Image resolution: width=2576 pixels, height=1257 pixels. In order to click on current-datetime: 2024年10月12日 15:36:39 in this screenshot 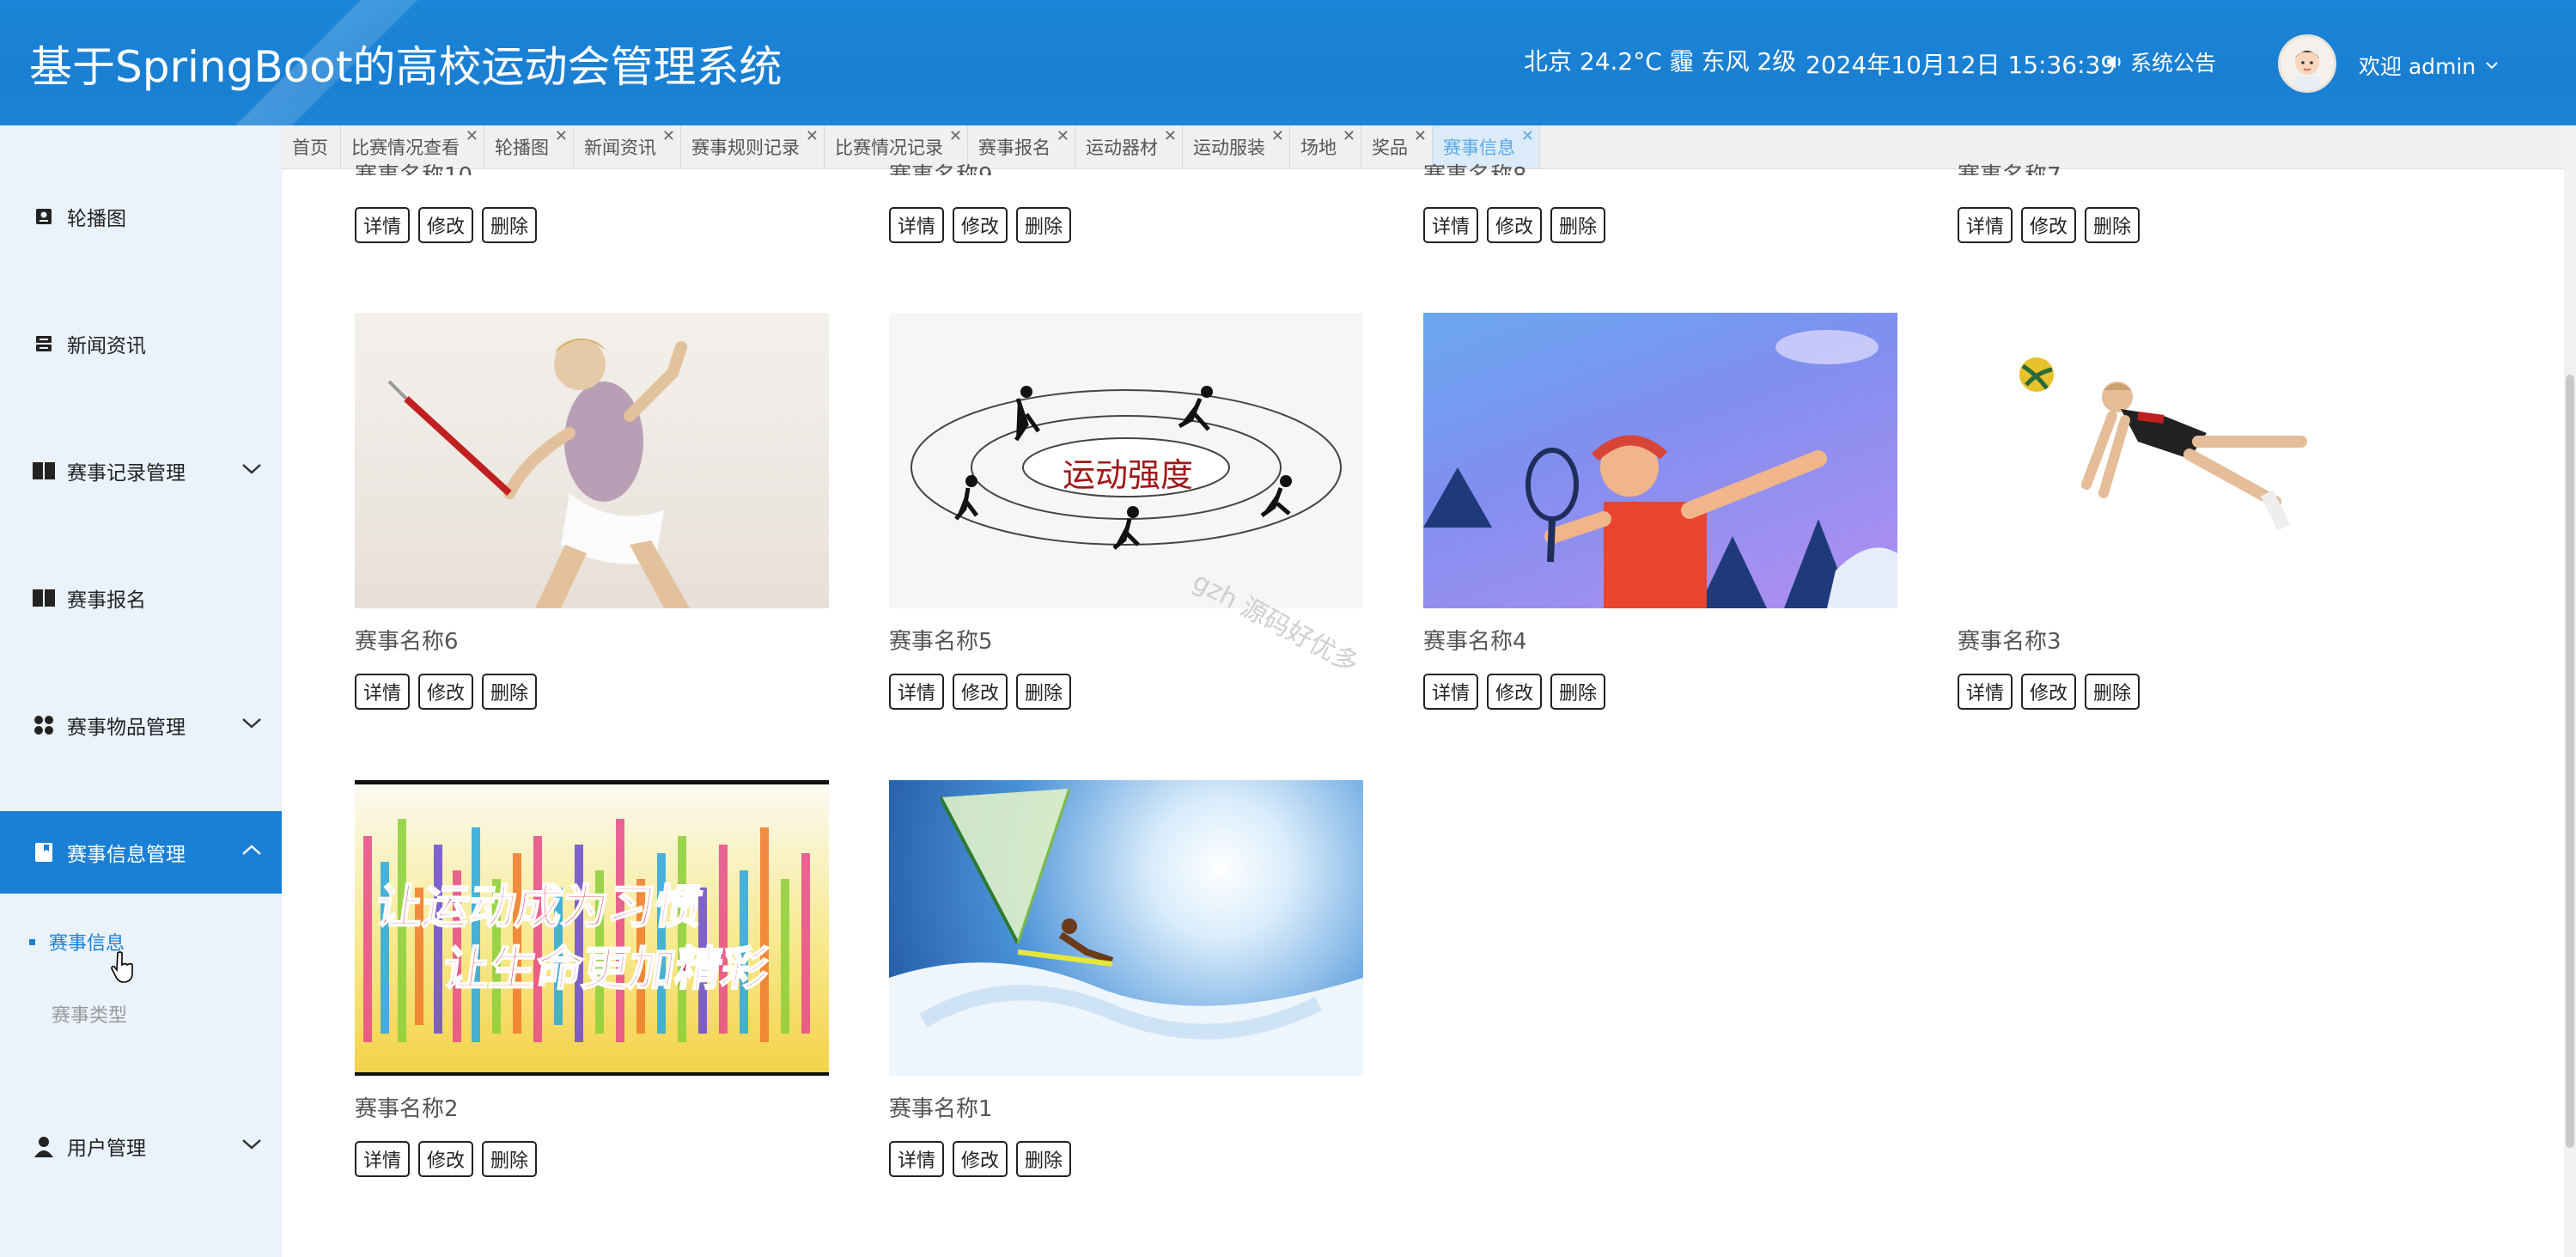, I will do `click(1961, 65)`.